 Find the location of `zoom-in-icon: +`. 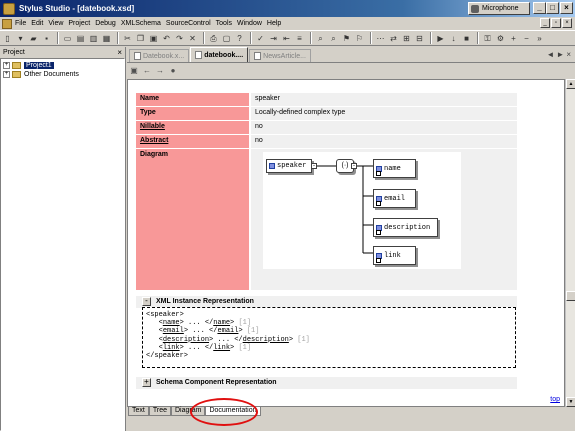

zoom-in-icon: + is located at coordinates (513, 38).